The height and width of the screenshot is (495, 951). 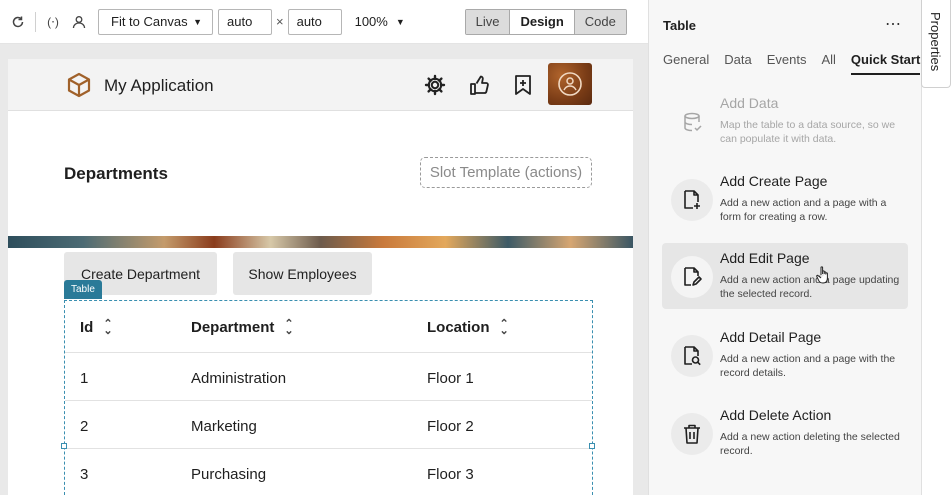 What do you see at coordinates (737, 63) in the screenshot?
I see `tab-data: Data` at bounding box center [737, 63].